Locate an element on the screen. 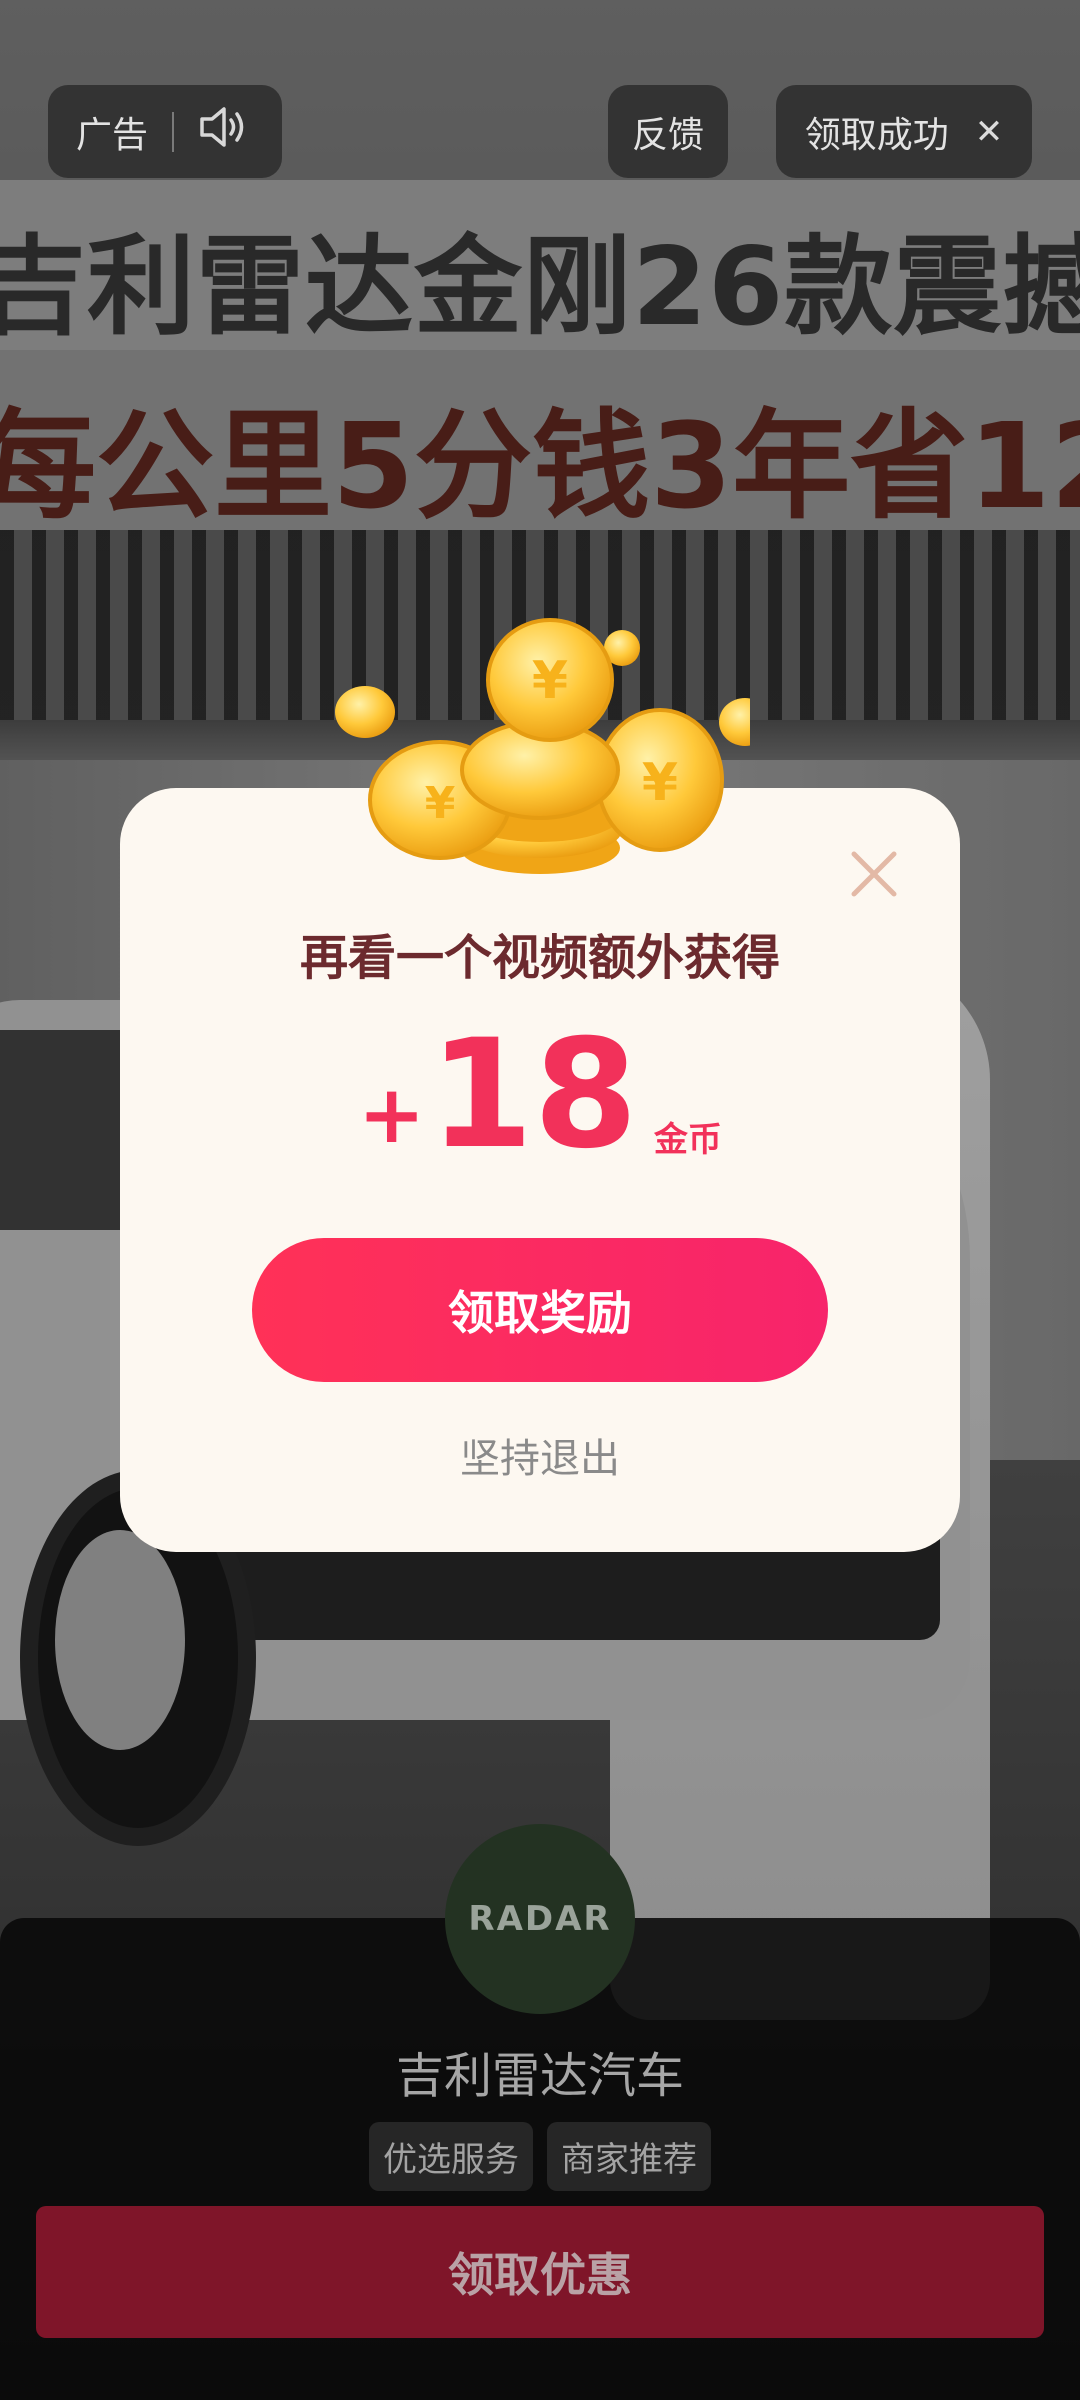  divider is located at coordinates (173, 131).